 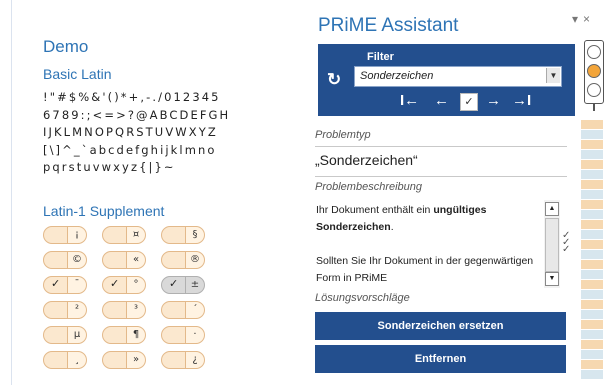 I want to click on traffic-light-stem, so click(x=594, y=107).